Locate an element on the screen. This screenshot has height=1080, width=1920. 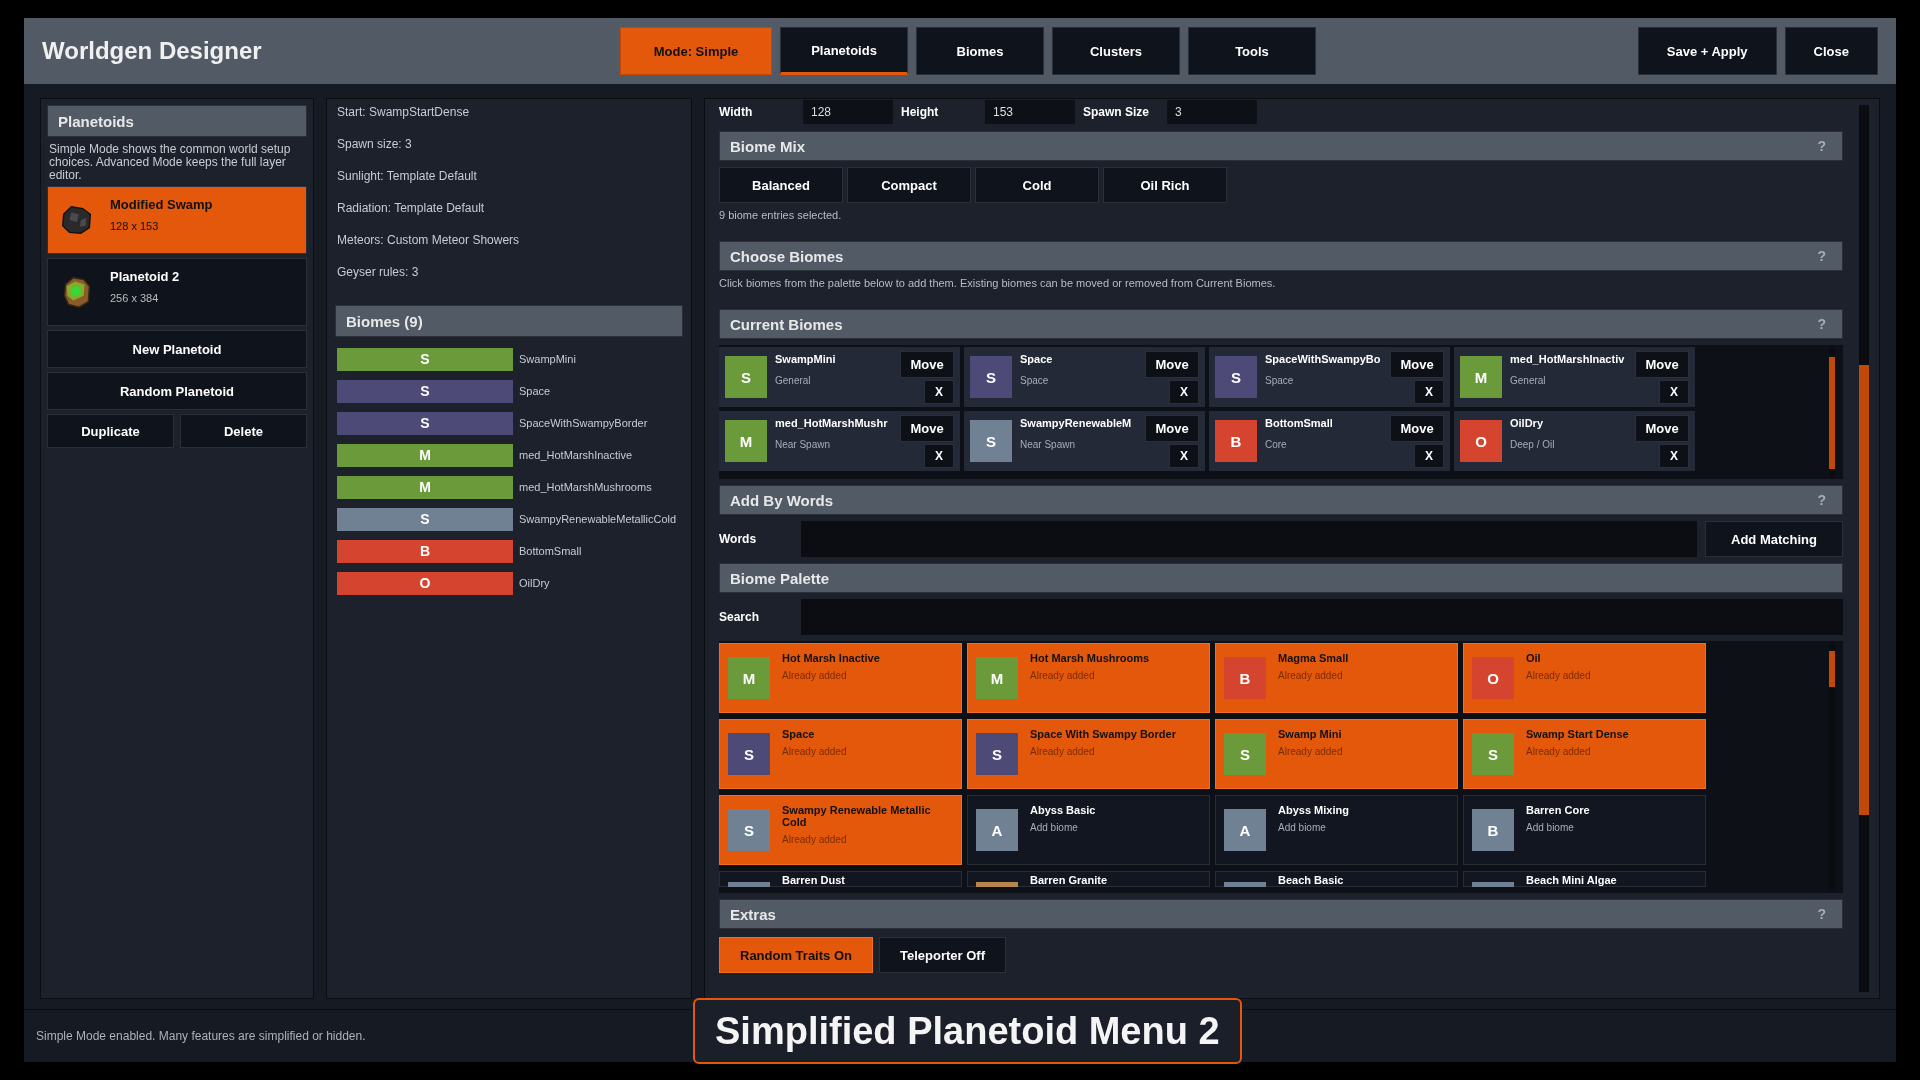
palette-biome-card: Barren Dust is located at coordinates (840, 879).